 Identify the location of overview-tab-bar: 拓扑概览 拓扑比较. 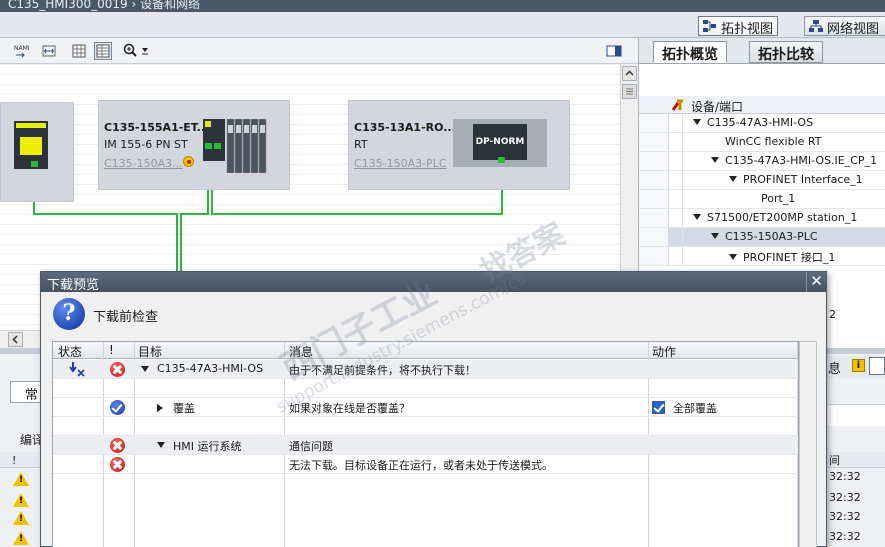
(762, 51).